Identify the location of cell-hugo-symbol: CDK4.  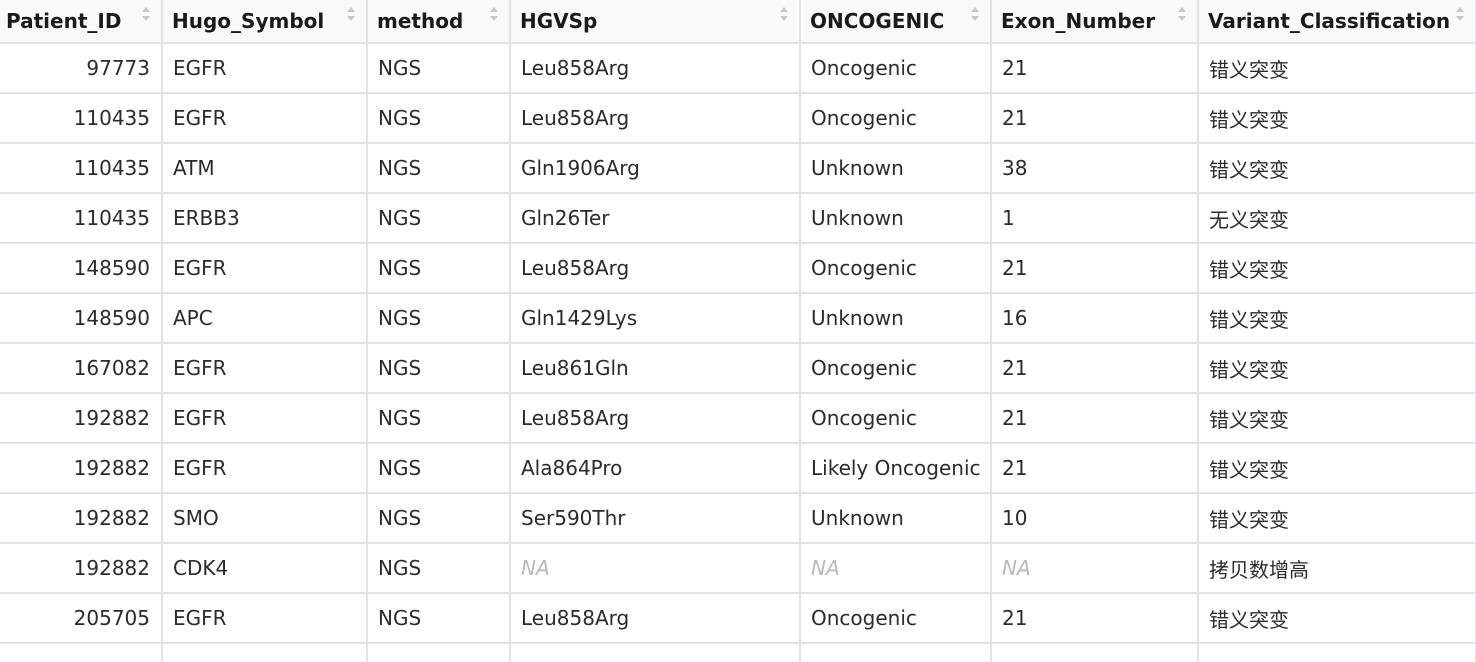
(265, 568).